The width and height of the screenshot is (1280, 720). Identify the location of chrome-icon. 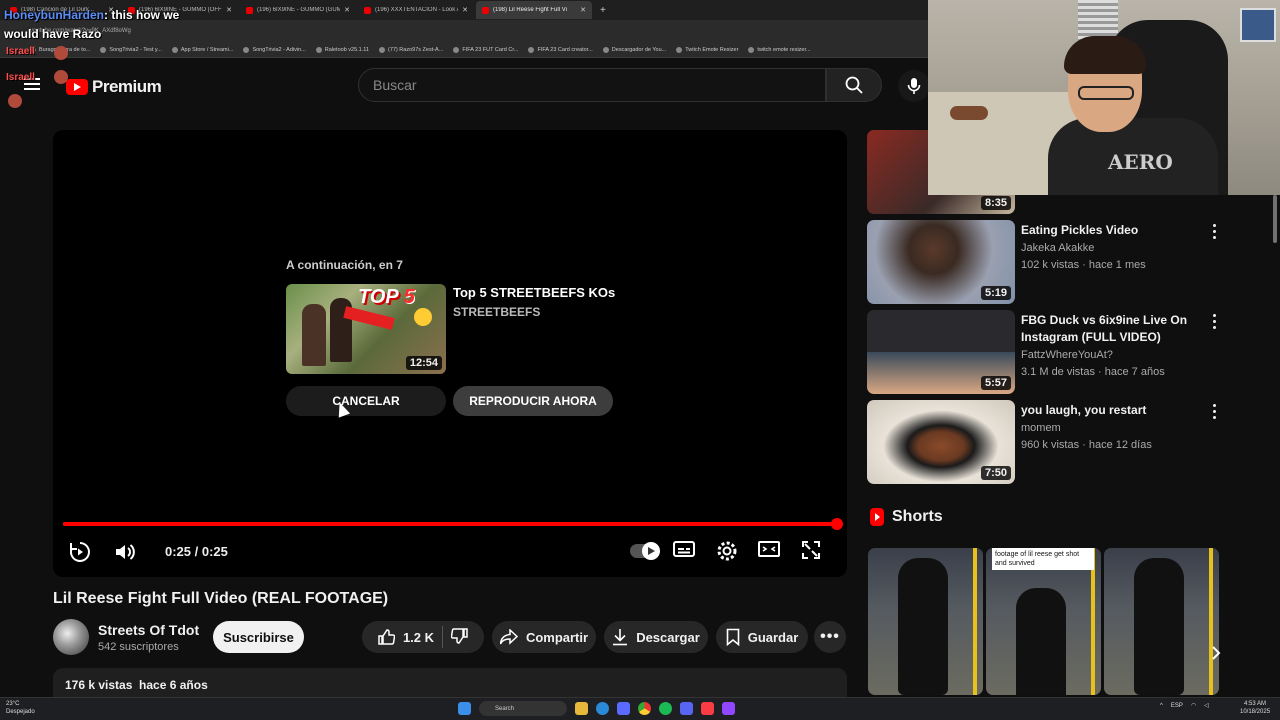
(644, 708).